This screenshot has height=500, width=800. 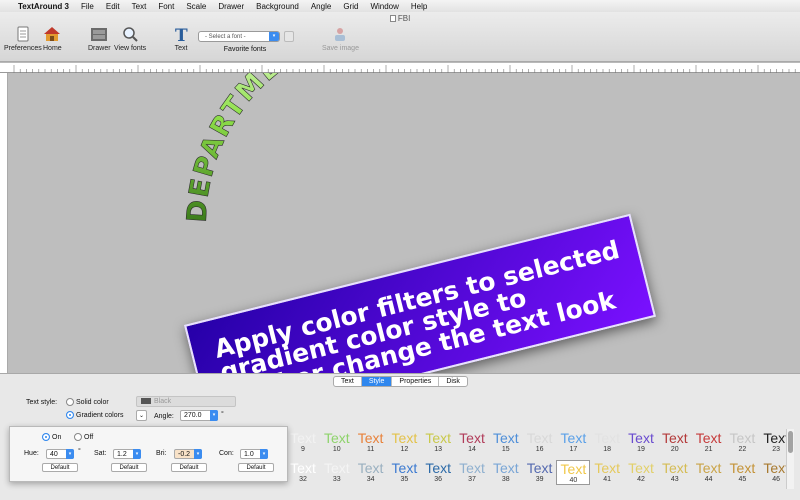 What do you see at coordinates (641, 471) in the screenshot?
I see `gradient-style-cell: Text 42` at bounding box center [641, 471].